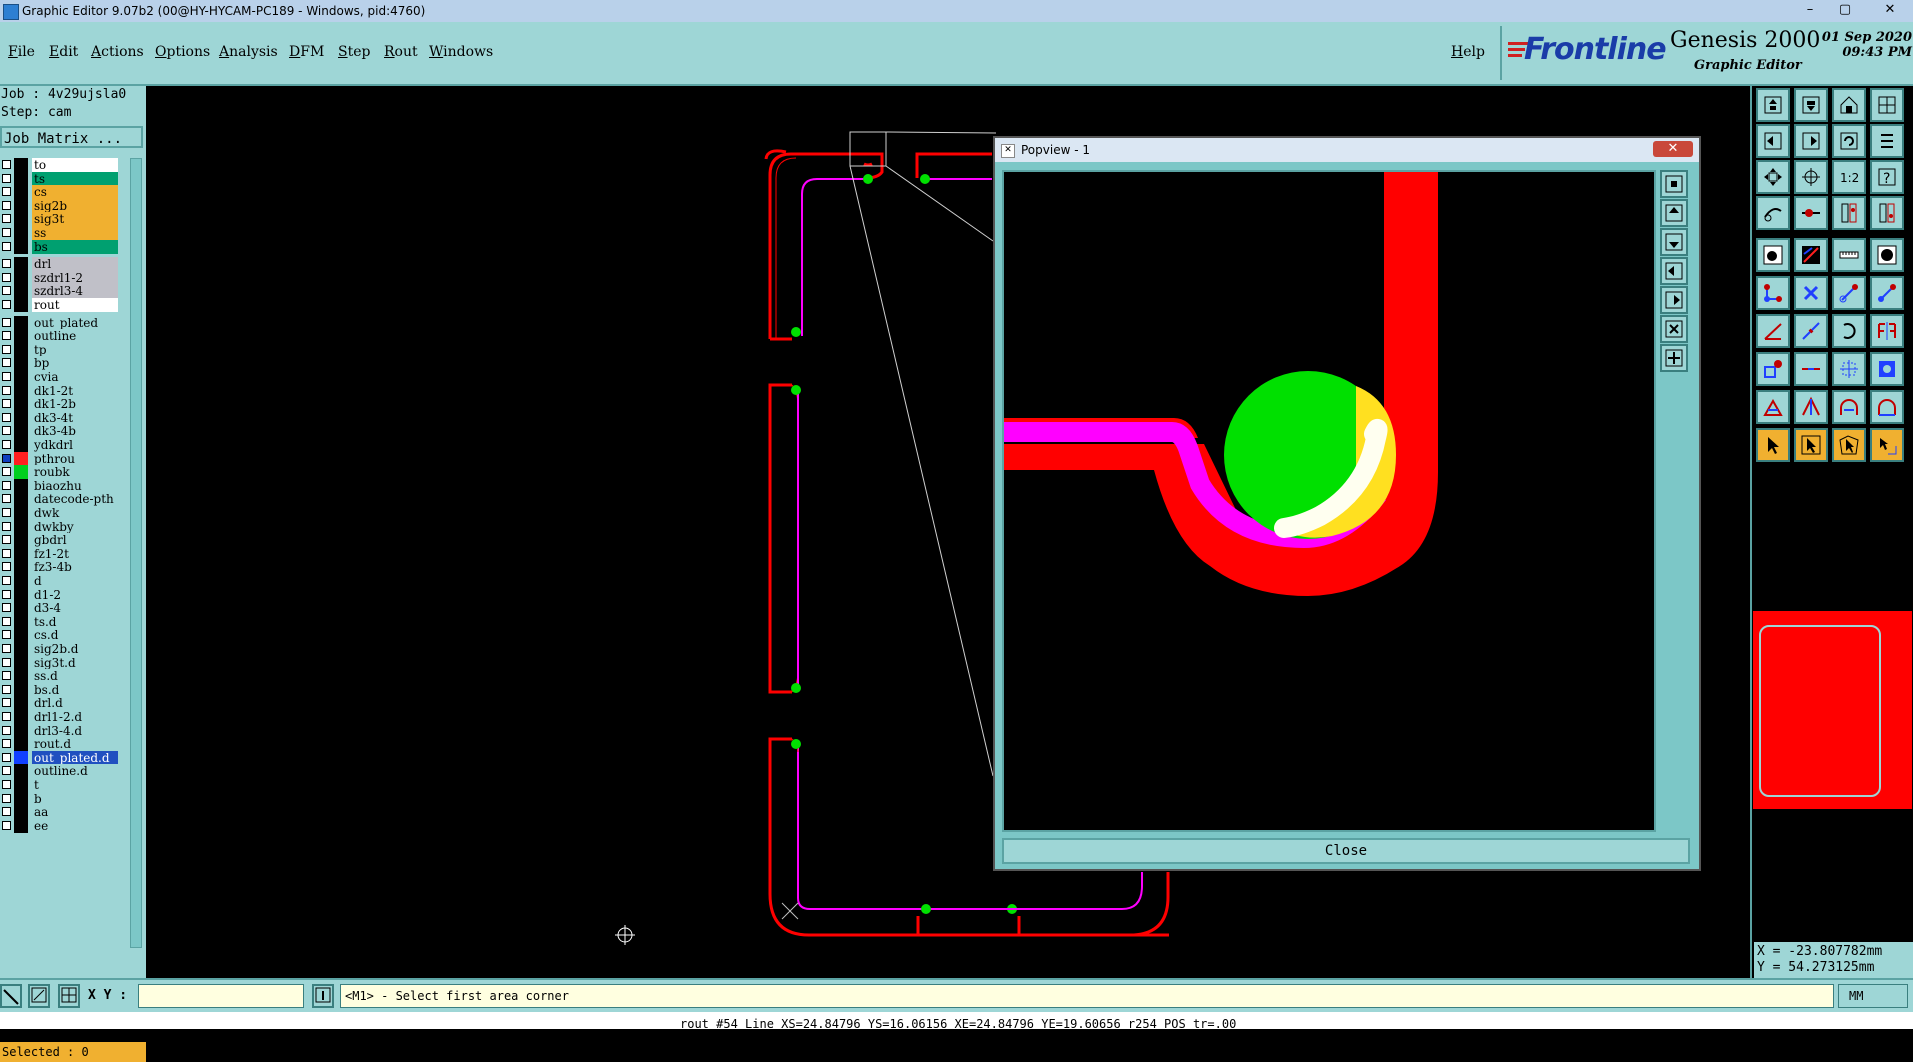  I want to click on layer-name: sig3t, so click(75, 219).